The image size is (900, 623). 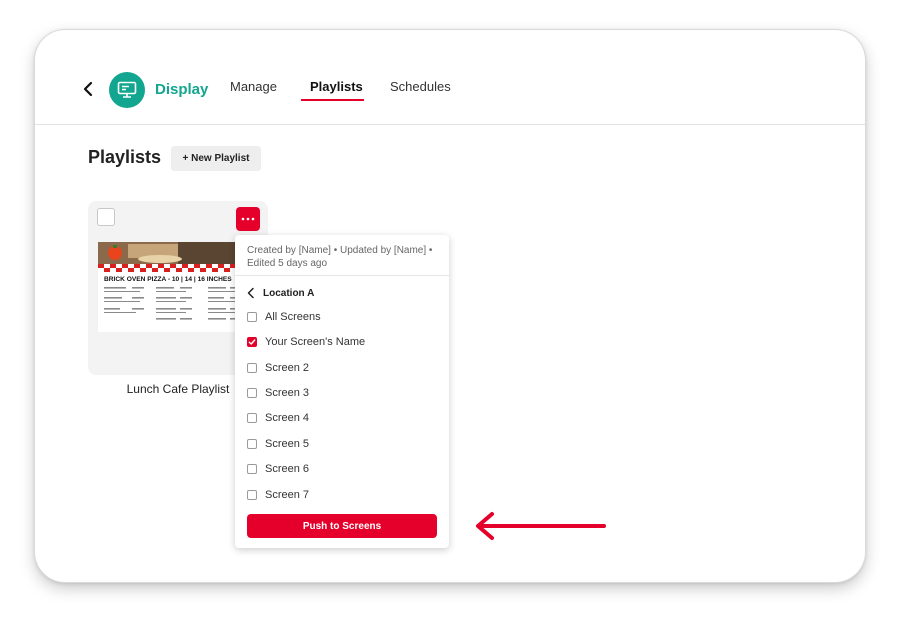 I want to click on checkbox-checked, so click(x=252, y=342).